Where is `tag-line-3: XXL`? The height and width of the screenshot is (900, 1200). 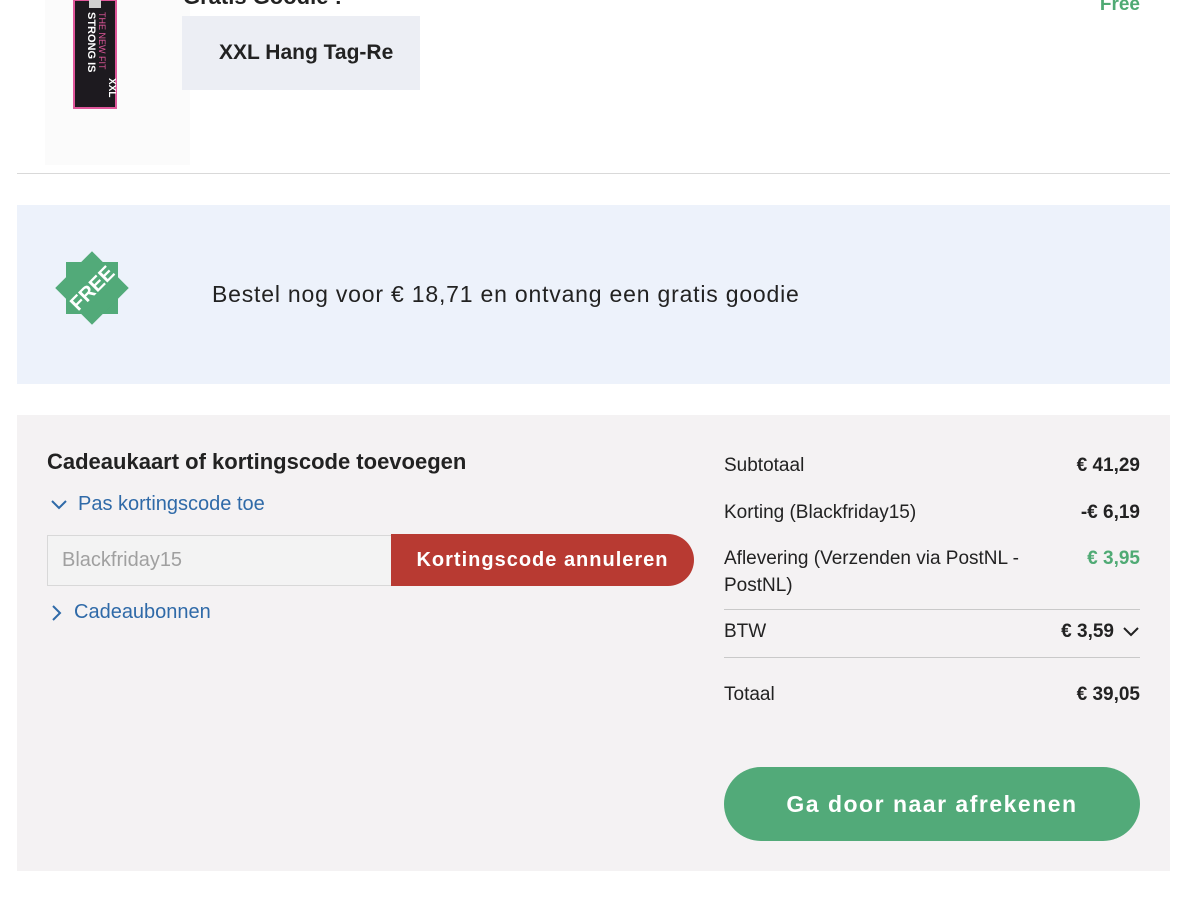
tag-line-3: XXL is located at coordinates (111, 87).